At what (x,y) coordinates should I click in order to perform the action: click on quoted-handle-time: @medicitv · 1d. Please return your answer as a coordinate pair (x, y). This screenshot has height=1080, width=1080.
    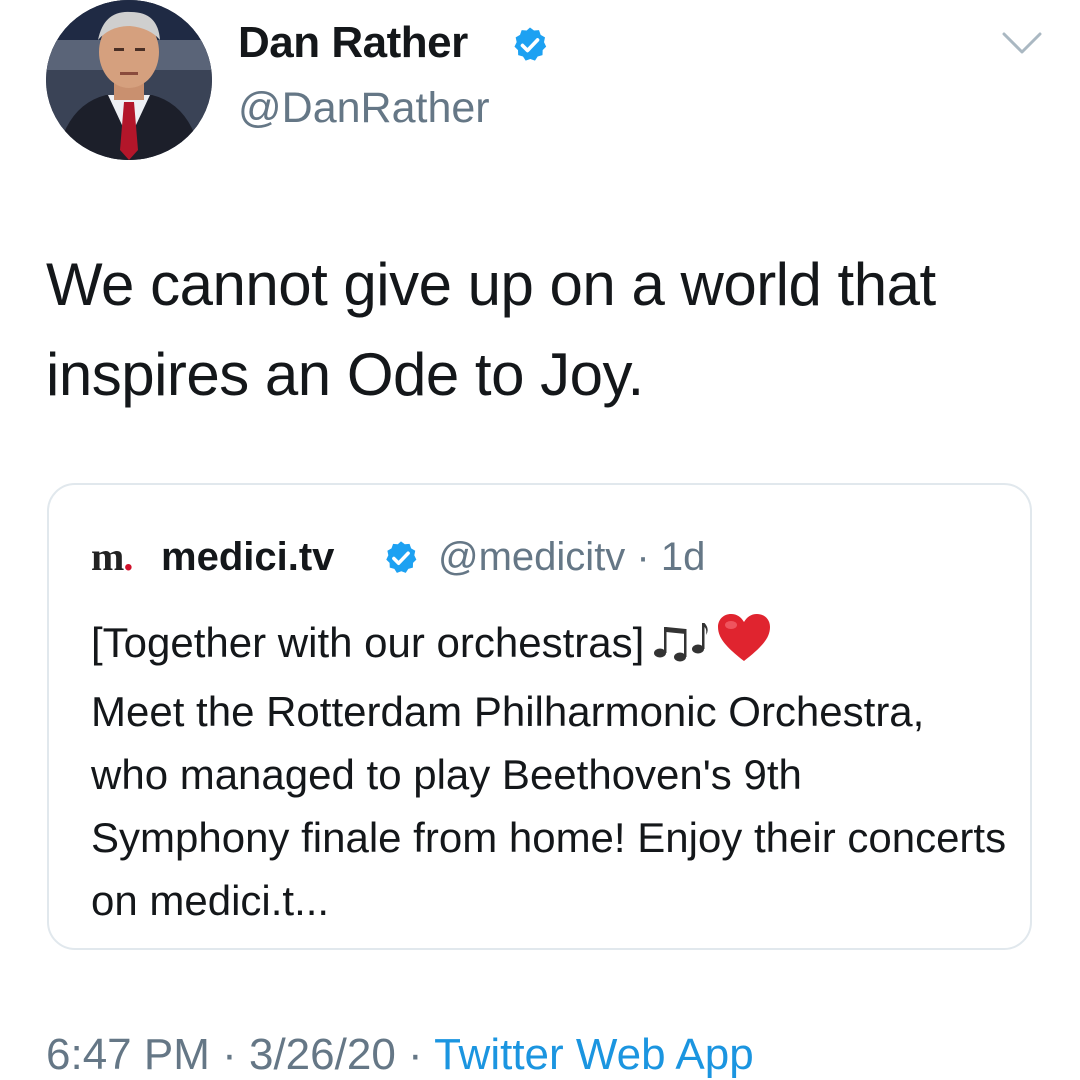
    Looking at the image, I should click on (571, 557).